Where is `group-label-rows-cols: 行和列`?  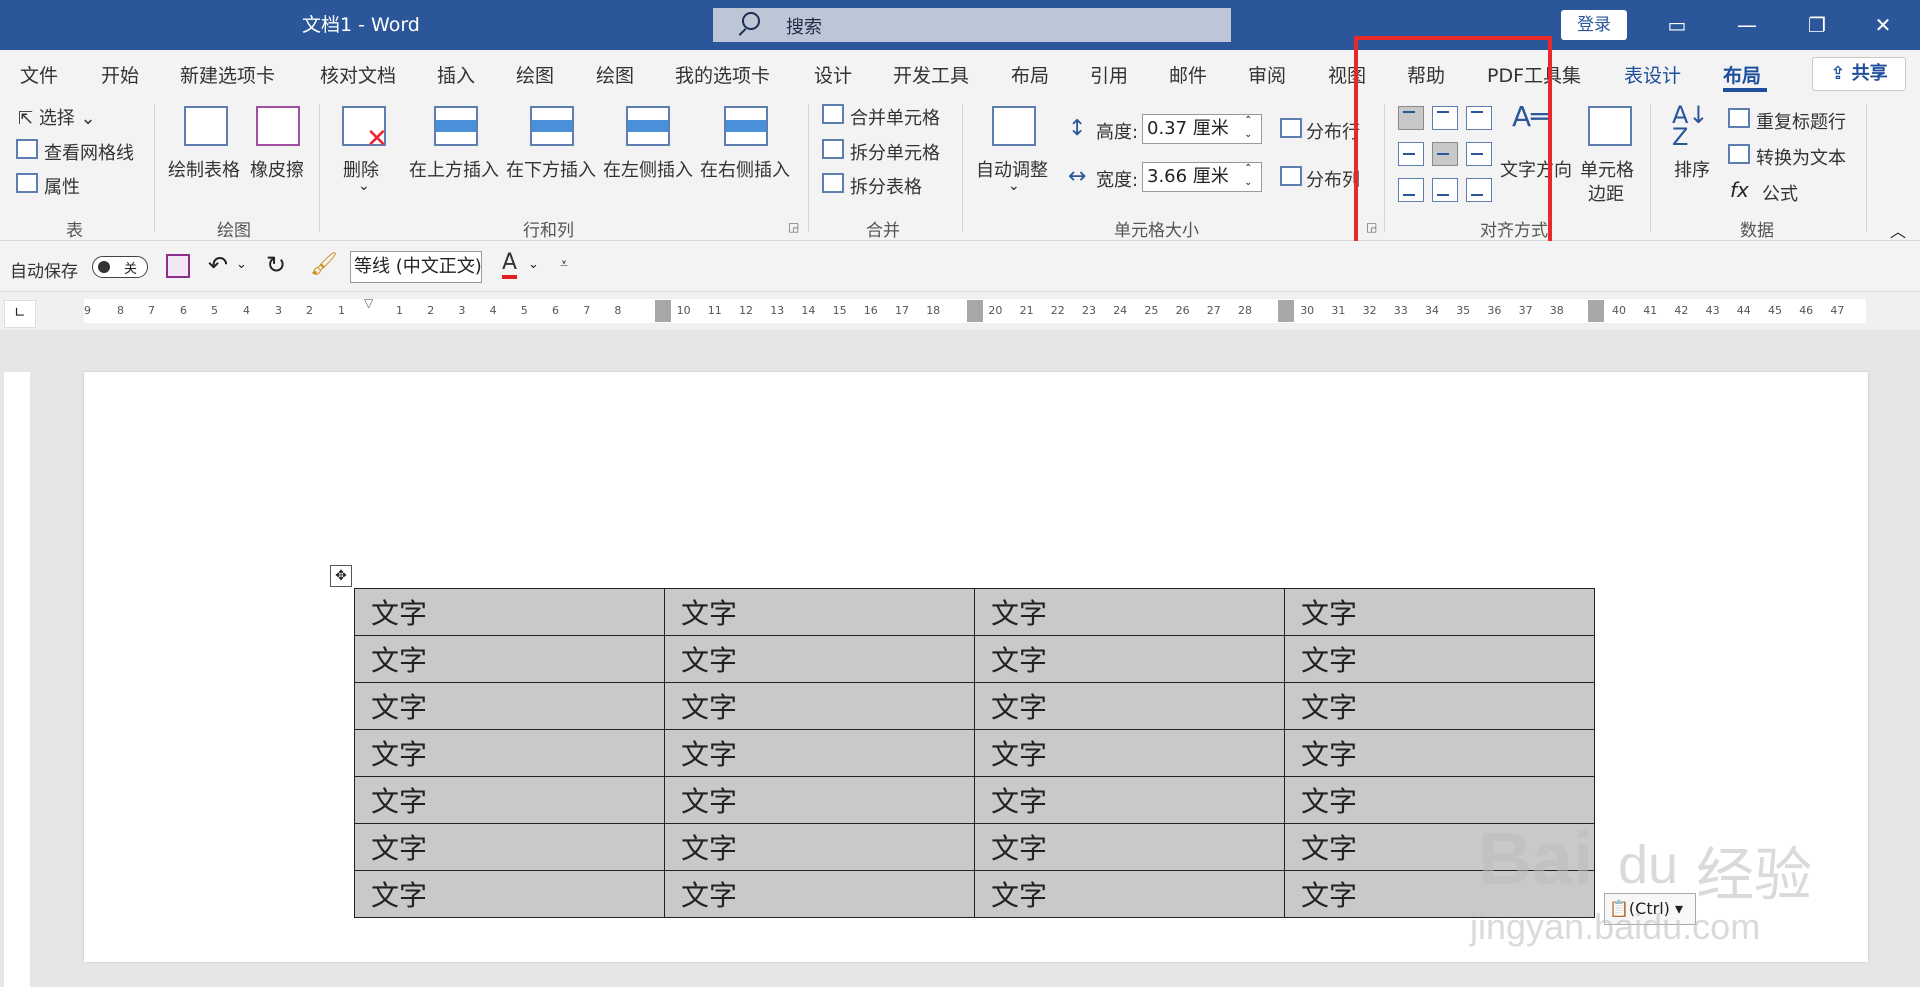 group-label-rows-cols: 行和列 is located at coordinates (548, 231).